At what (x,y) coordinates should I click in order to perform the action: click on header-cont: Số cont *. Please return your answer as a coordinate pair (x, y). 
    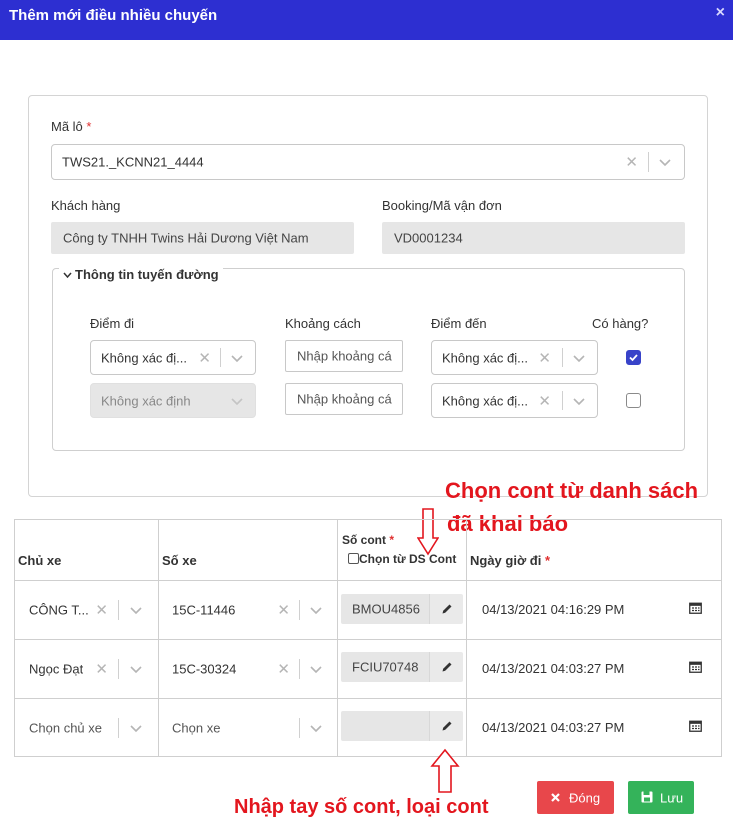
    Looking at the image, I should click on (368, 540).